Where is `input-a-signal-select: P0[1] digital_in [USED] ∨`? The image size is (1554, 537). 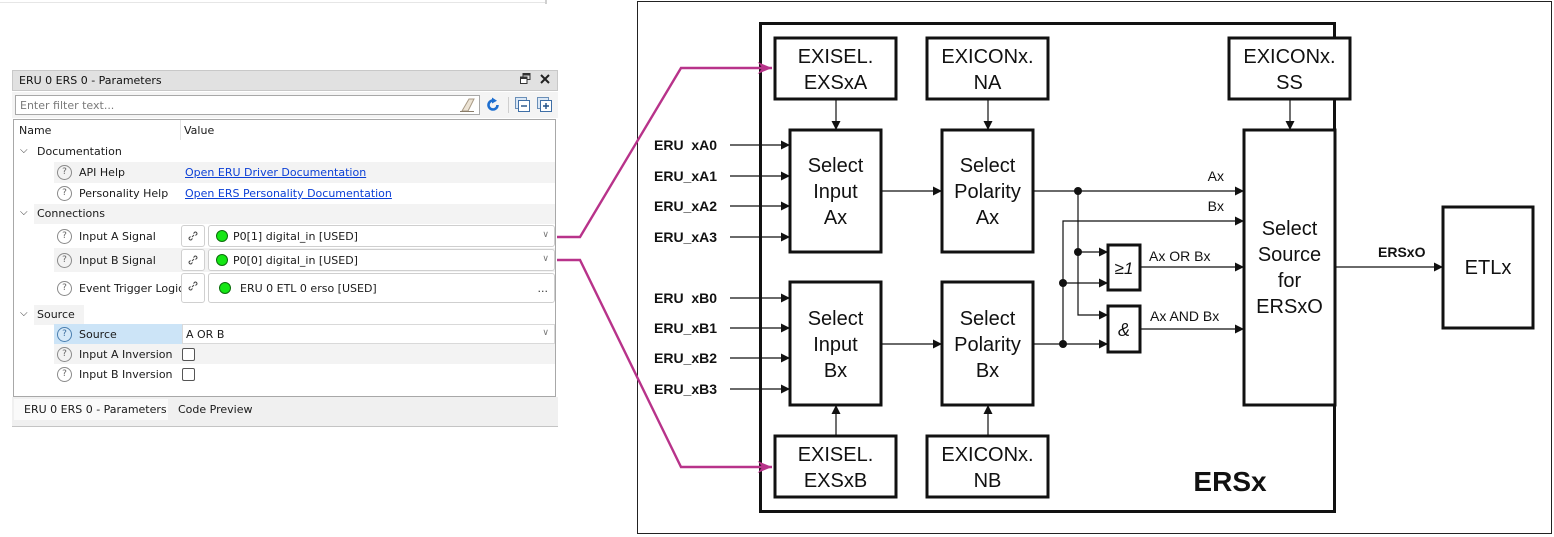
input-a-signal-select: P0[1] digital_in [USED] ∨ is located at coordinates (381, 236).